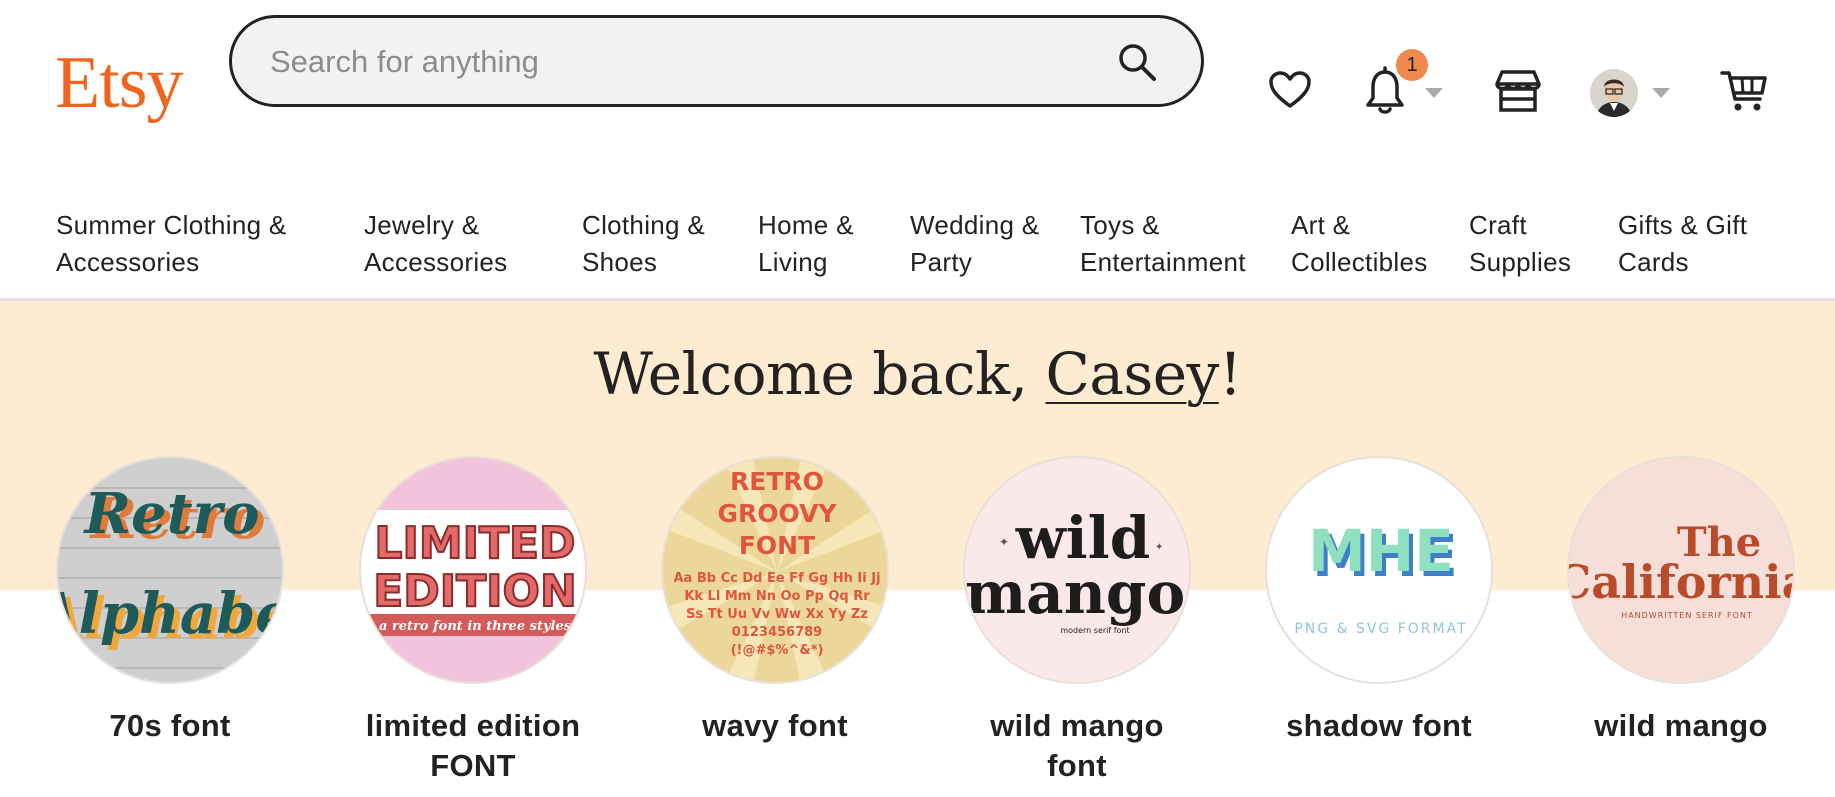 The image size is (1835, 797). Describe the element at coordinates (806, 244) in the screenshot. I see `nav-item-home-living: Home & Living` at that location.